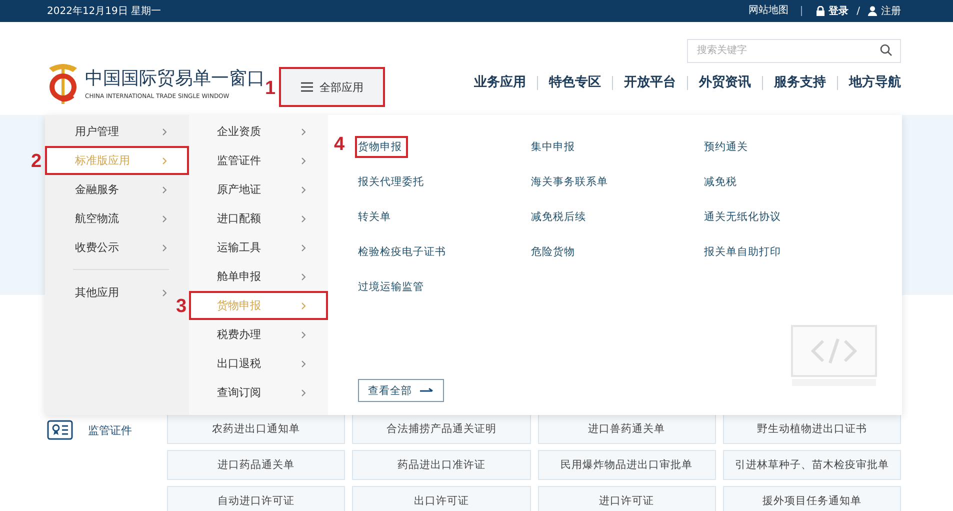 This screenshot has height=511, width=953. What do you see at coordinates (258, 276) in the screenshot?
I see `subcategory-item: 舱单申报` at bounding box center [258, 276].